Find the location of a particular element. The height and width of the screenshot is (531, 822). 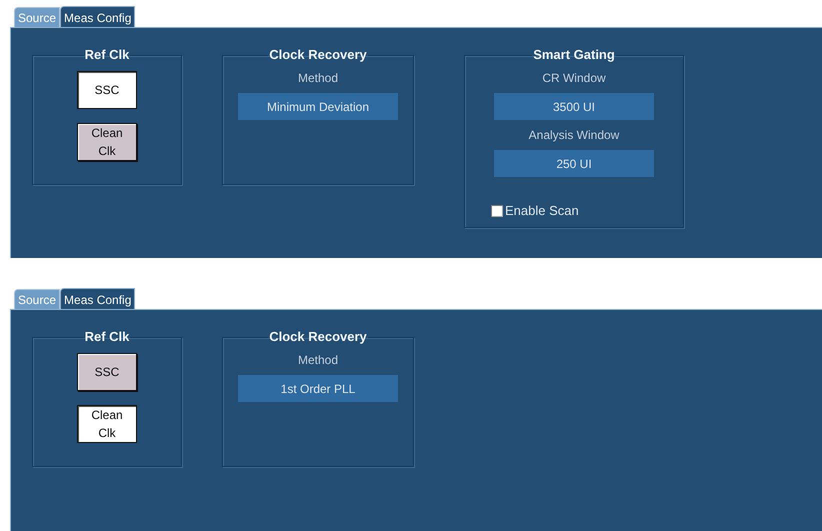

value-field: 1st Order PLL is located at coordinates (318, 388).